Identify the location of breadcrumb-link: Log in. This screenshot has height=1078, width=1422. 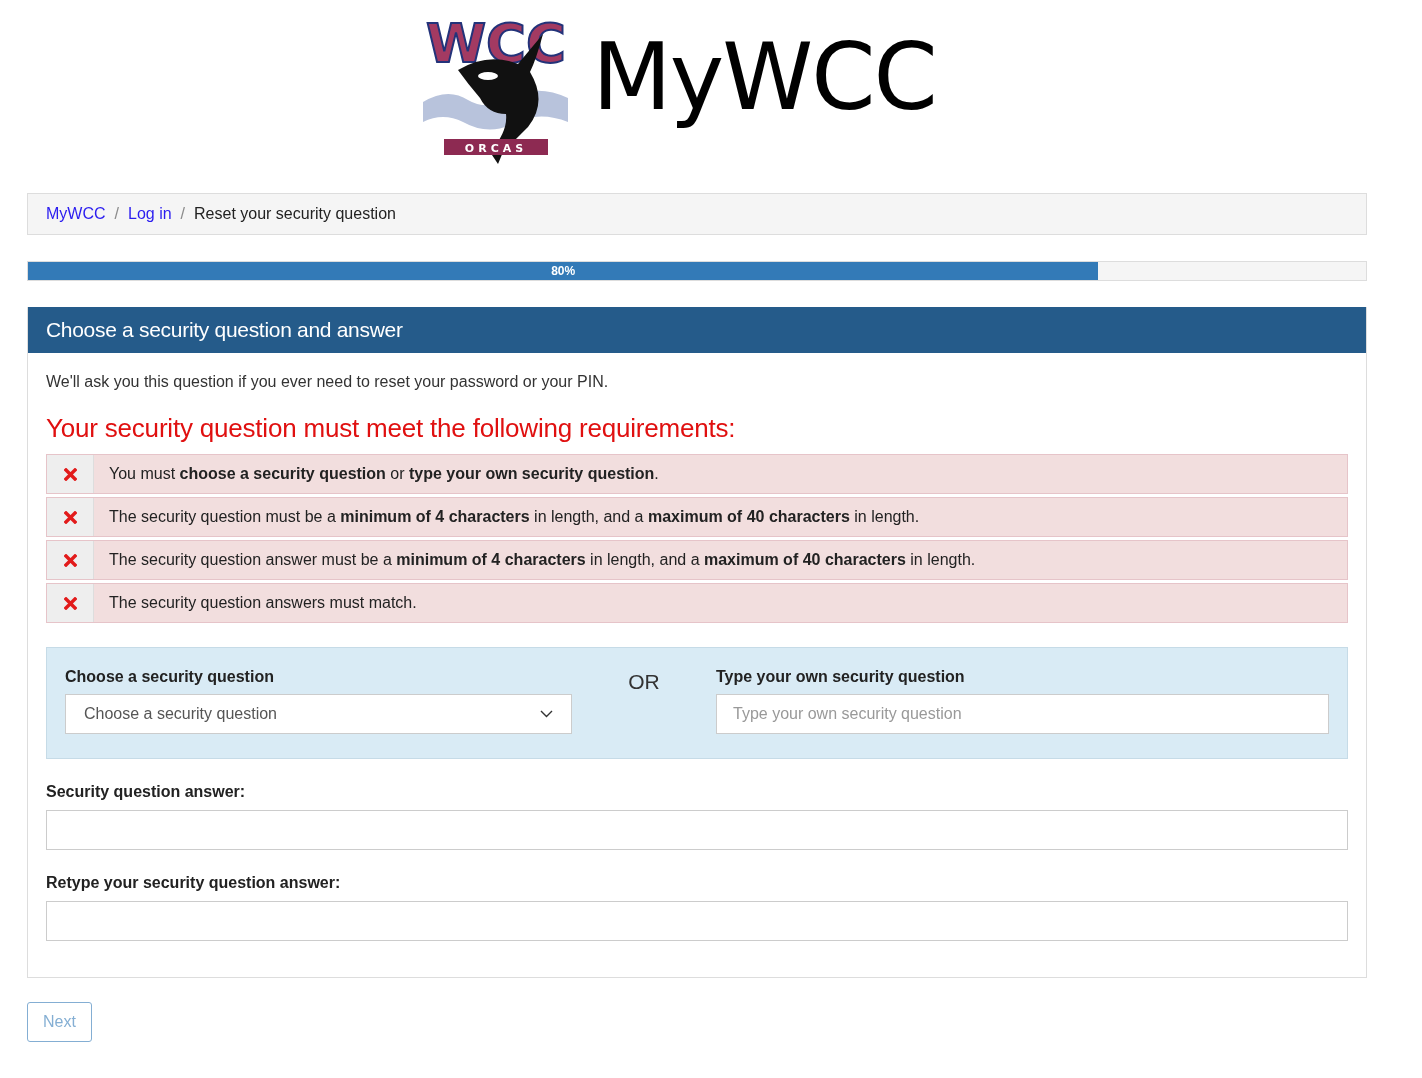
(150, 214).